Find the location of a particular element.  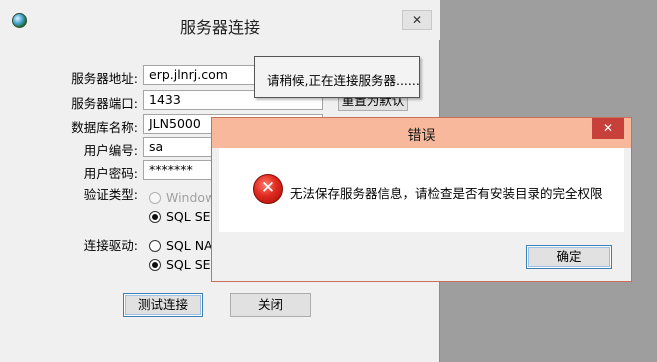

error-dialog-body: ✕ 无法保存服务器信息，请检查是否有安装目录的完全权限 is located at coordinates (421, 190).